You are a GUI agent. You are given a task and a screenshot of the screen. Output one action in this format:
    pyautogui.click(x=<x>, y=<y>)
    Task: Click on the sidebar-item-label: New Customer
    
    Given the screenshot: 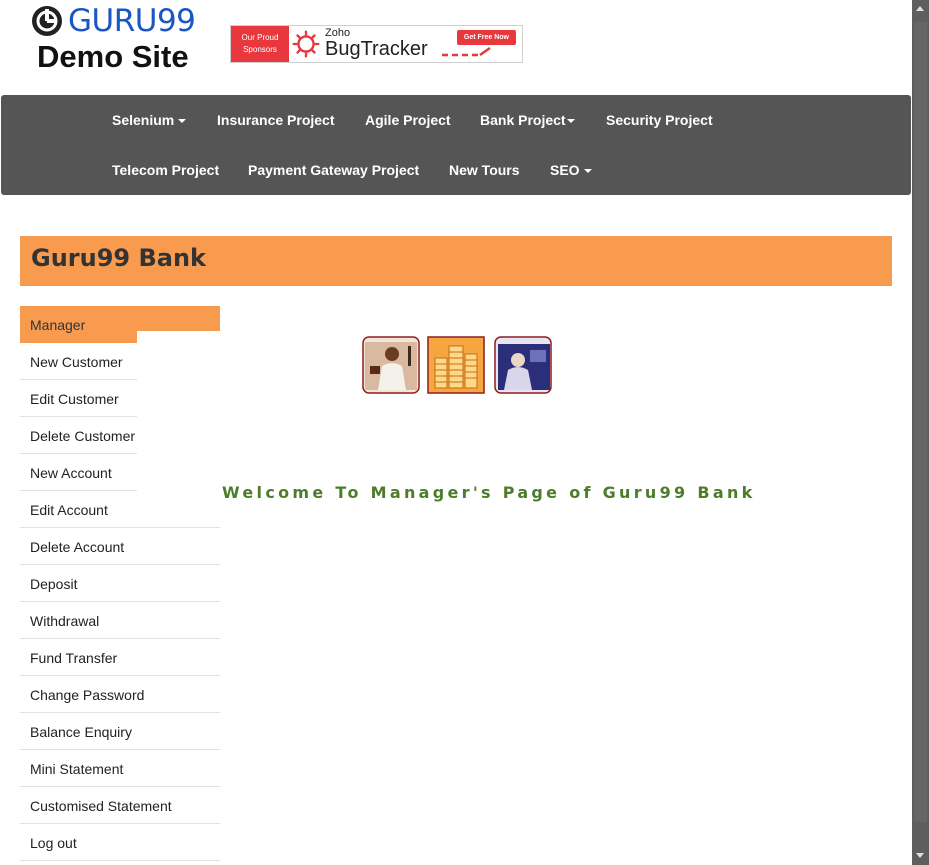 What is the action you would take?
    pyautogui.click(x=76, y=362)
    